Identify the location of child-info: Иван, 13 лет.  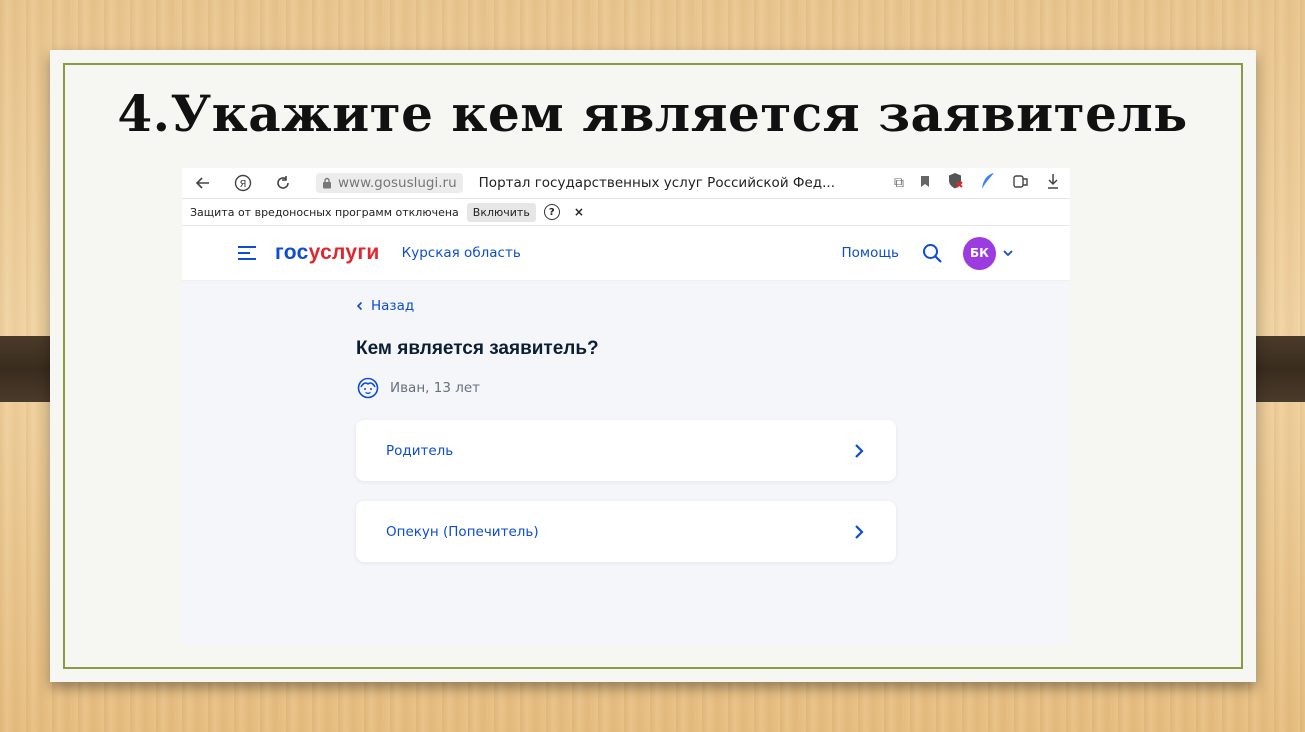
(626, 388).